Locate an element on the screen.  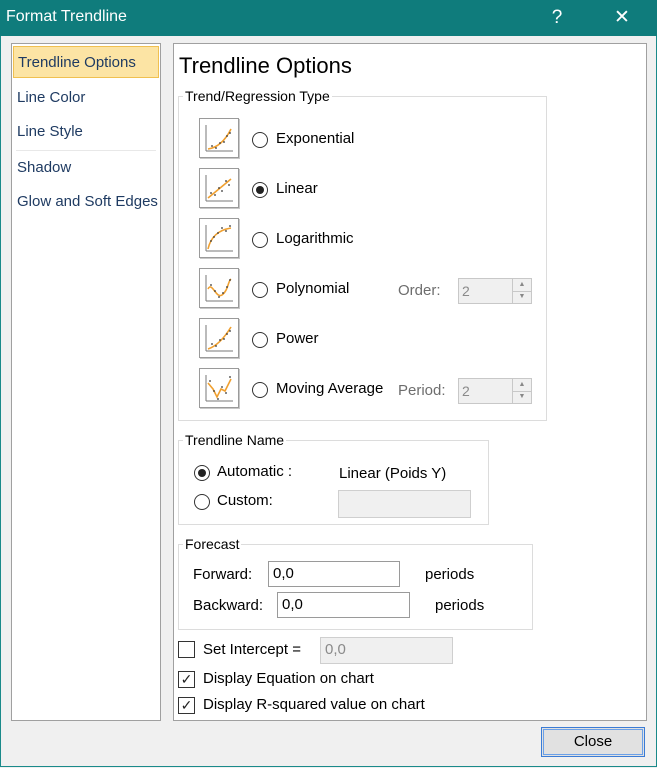
order-value: 2 is located at coordinates (466, 291).